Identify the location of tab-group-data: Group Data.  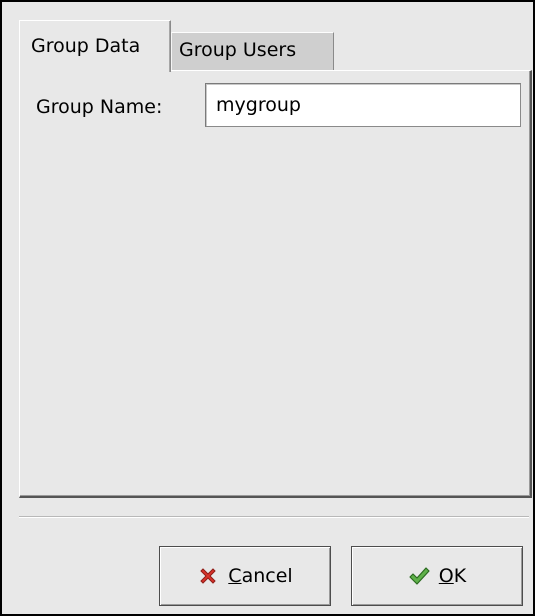
(95, 46).